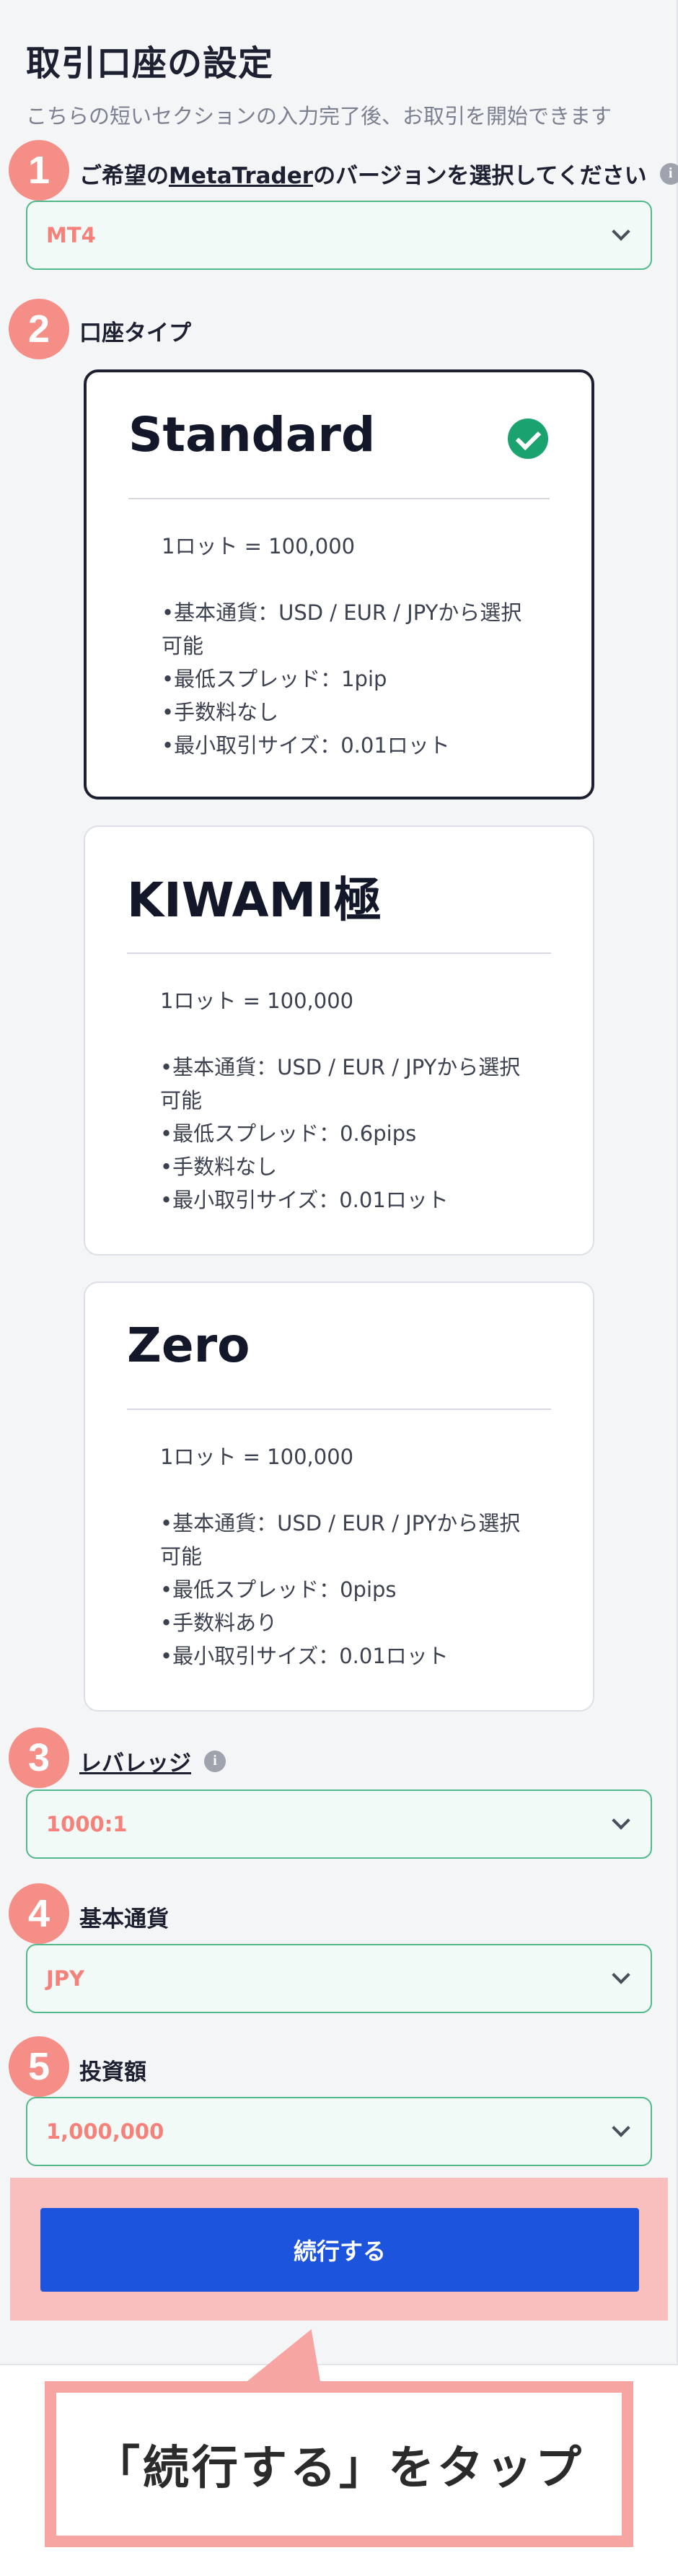  I want to click on page-subtitle: こちらの短いセクションの入力完了後、お取引を開始できます, so click(319, 116).